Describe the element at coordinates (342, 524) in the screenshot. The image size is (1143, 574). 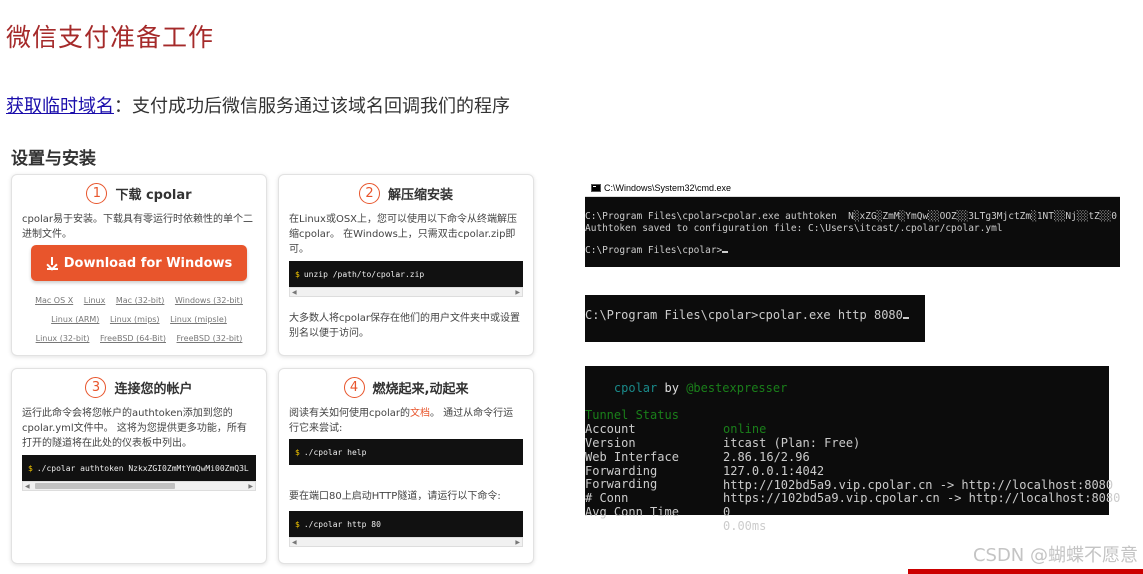
I see `command-text: ./cpolar http 80` at that location.